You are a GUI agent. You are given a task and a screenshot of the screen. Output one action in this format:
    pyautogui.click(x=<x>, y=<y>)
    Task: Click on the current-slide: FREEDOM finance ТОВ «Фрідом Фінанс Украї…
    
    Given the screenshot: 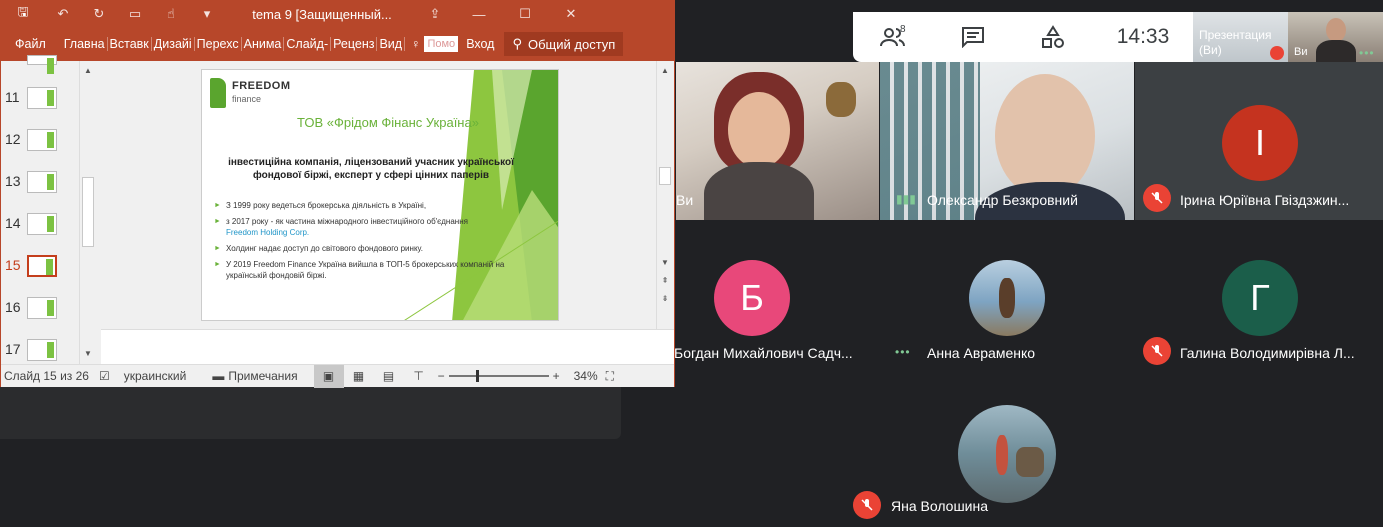 What is the action you would take?
    pyautogui.click(x=380, y=195)
    